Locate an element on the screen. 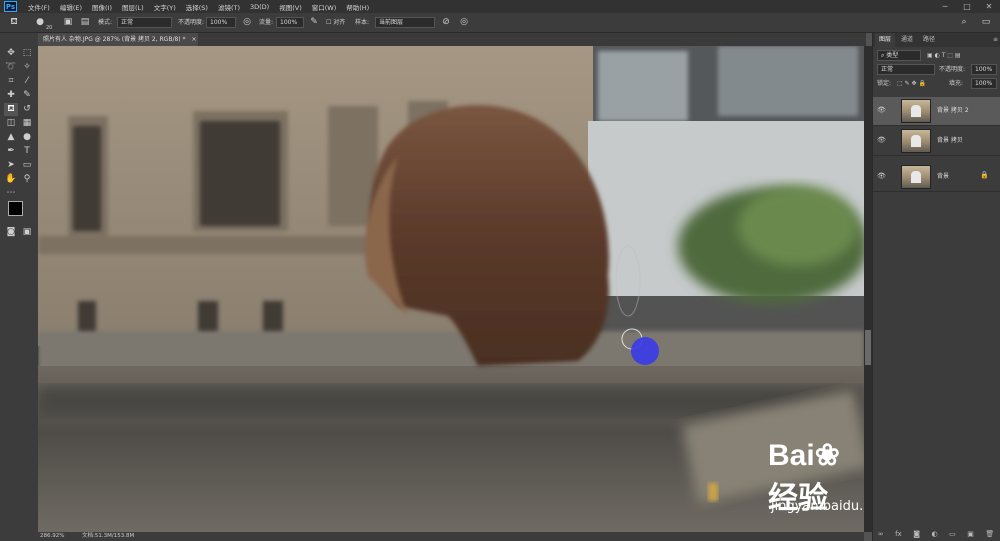 The image size is (1000, 541). scroll-thumb is located at coordinates (868, 347).